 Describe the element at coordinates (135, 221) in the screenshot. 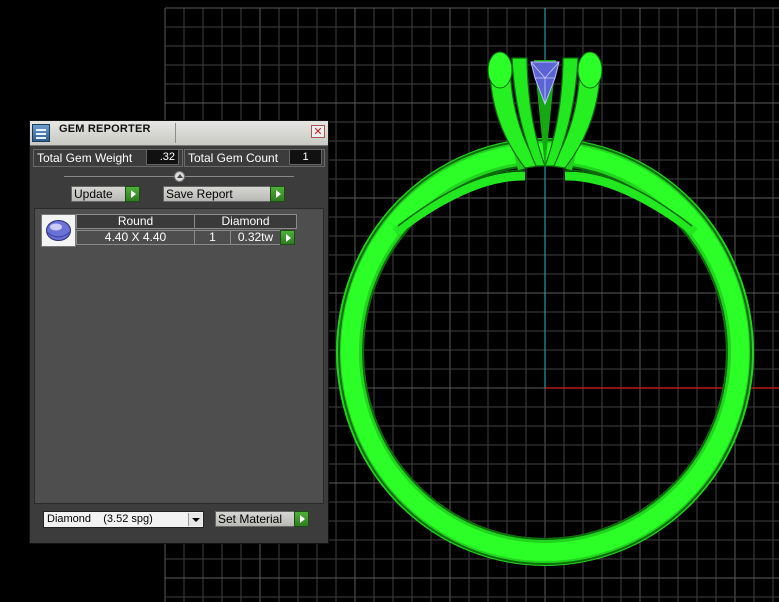

I see `gem-shape-header: Round` at that location.